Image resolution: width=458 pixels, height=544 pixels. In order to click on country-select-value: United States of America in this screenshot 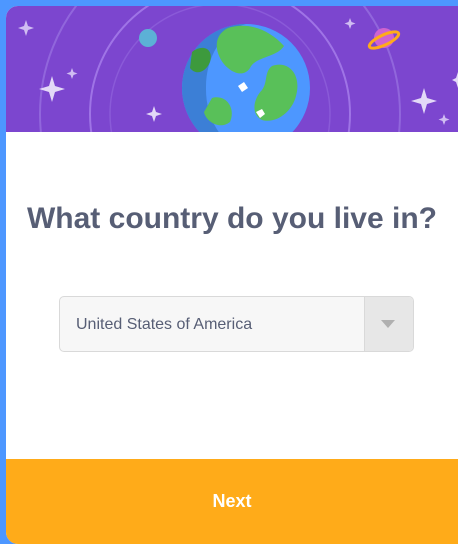, I will do `click(164, 324)`.